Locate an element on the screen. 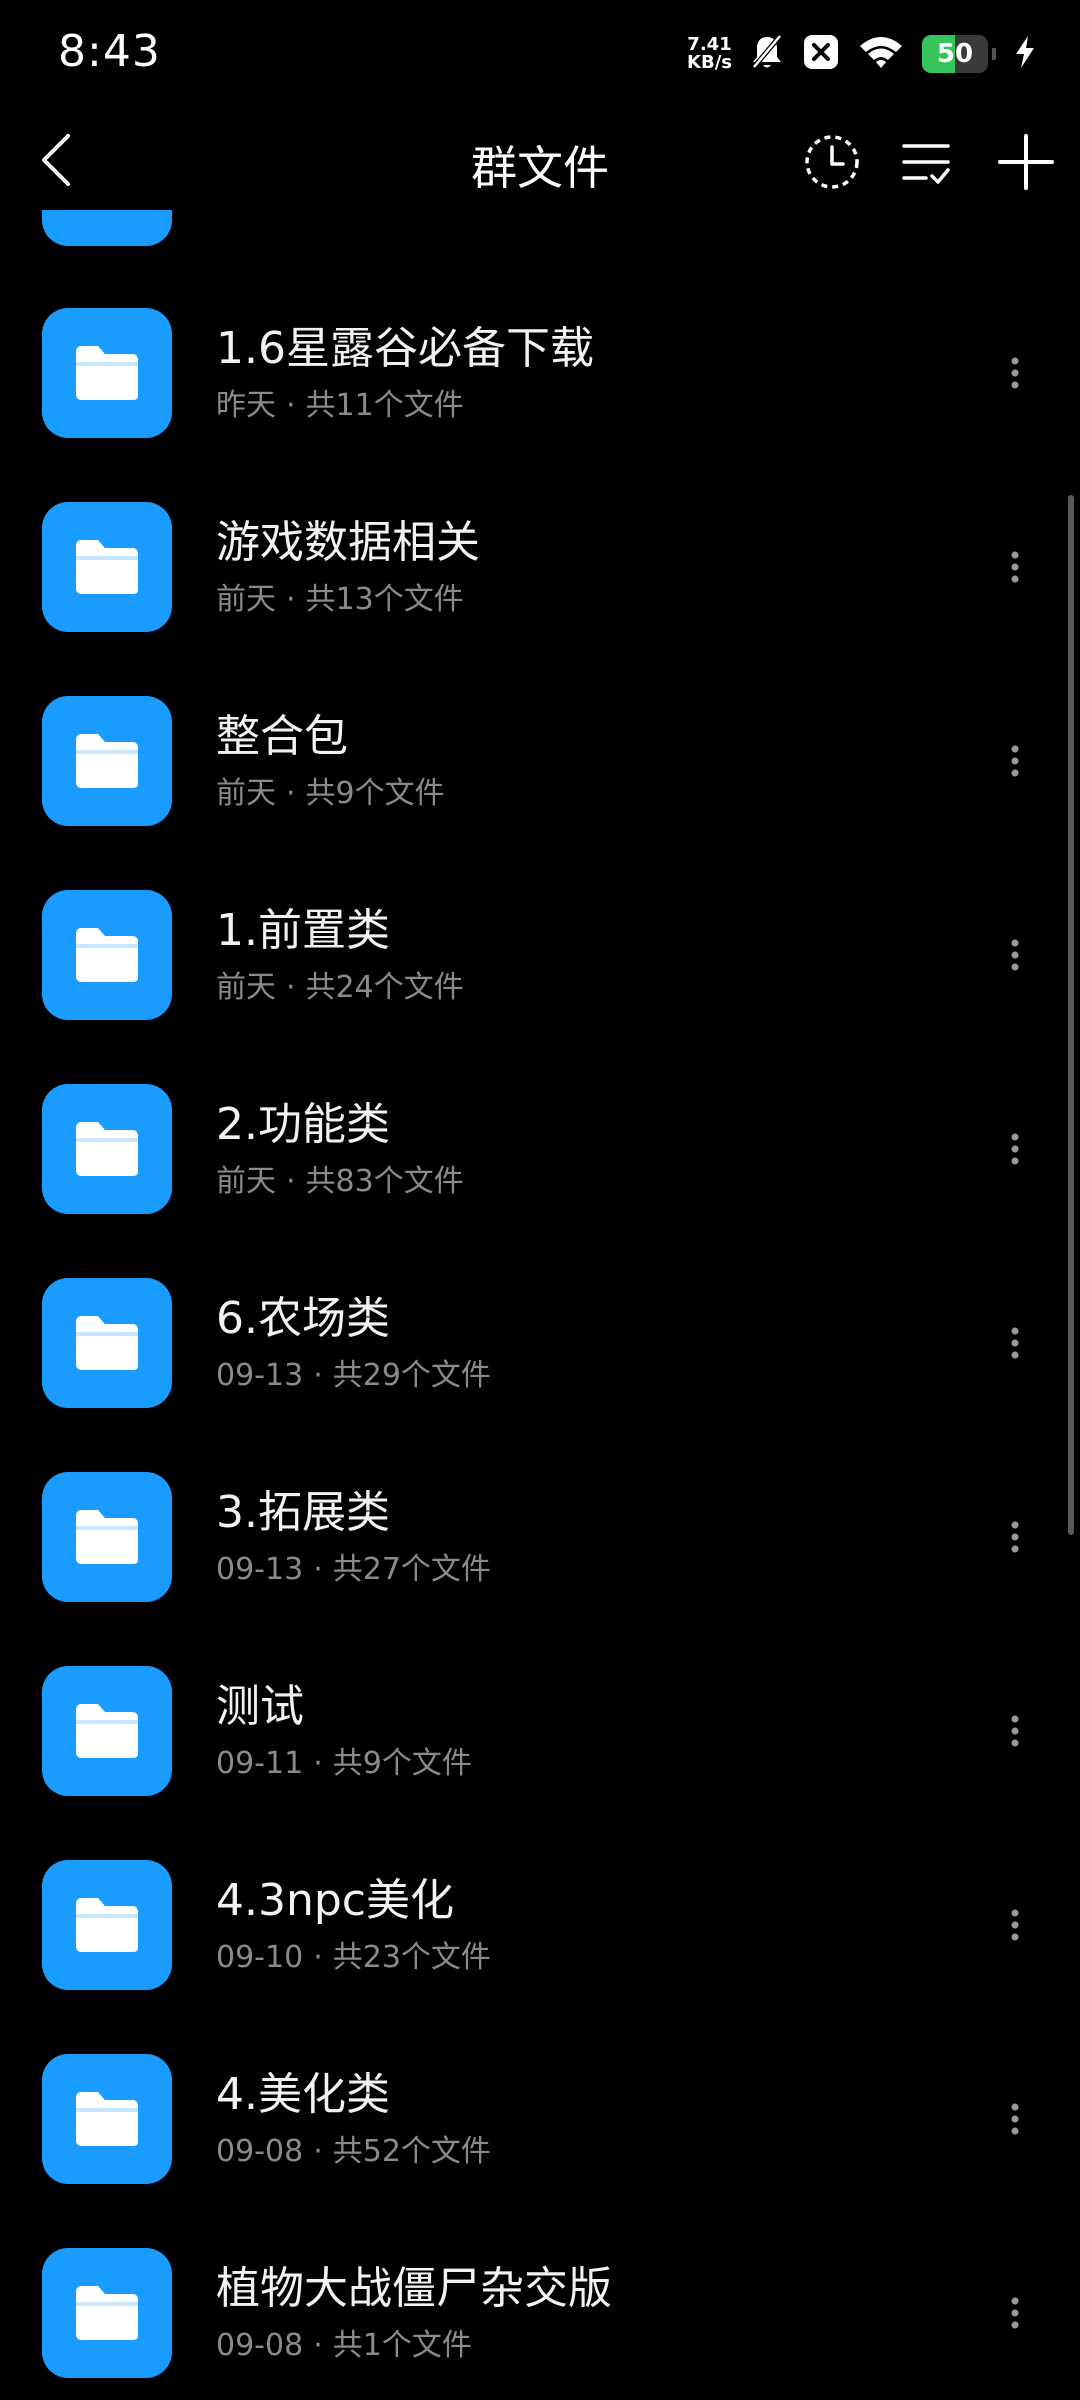  folder-count: 共52个文件 is located at coordinates (411, 2151).